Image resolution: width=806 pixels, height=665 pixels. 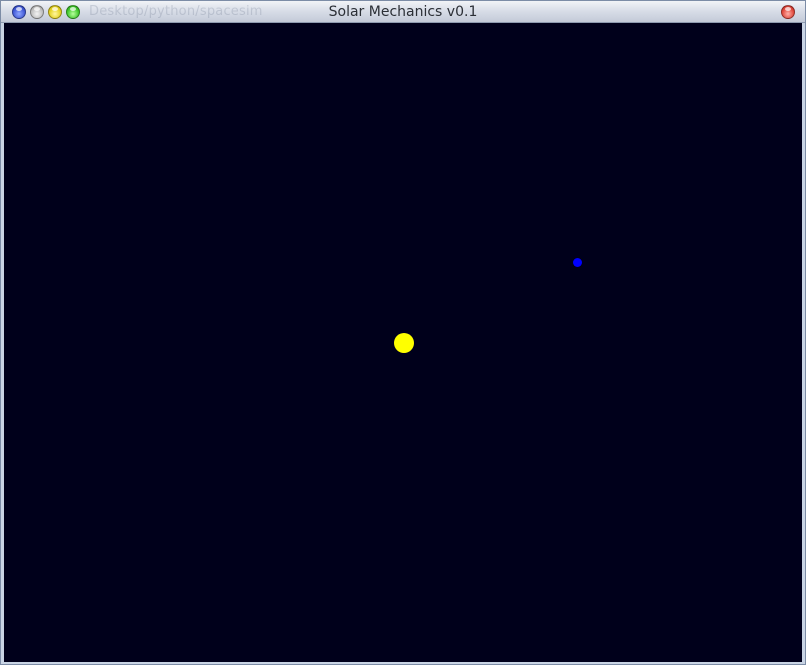 What do you see at coordinates (577, 262) in the screenshot?
I see `planet-body` at bounding box center [577, 262].